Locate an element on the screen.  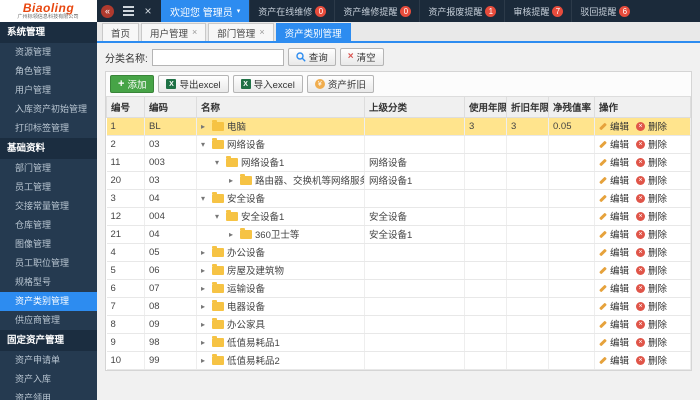
import-excel-button: X 导入excel is located at coordinates (267, 84).